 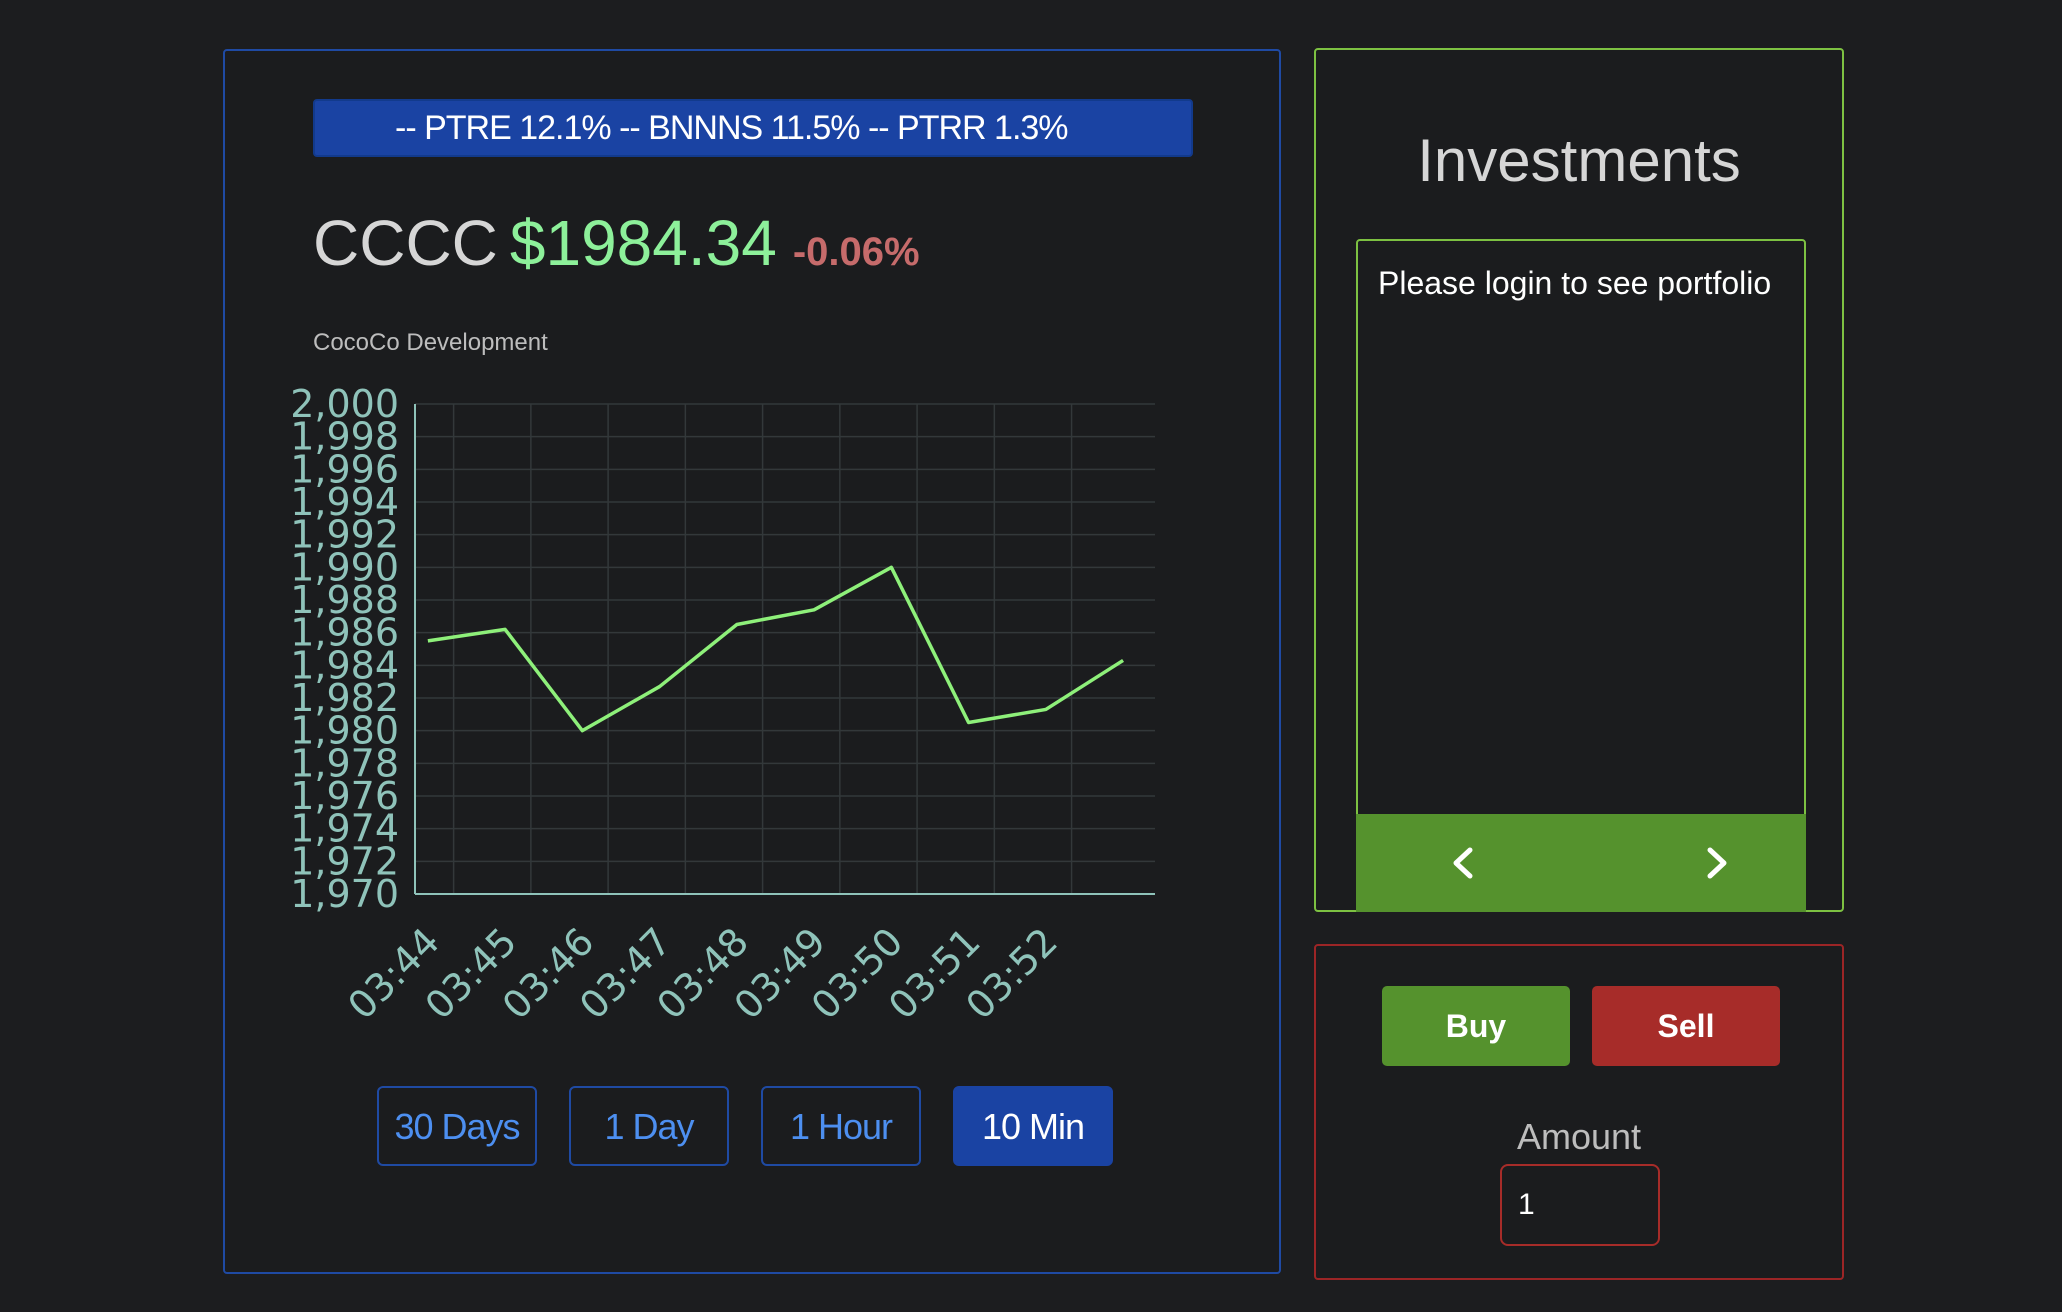 I want to click on range-button-10-min: 10 Min, so click(x=1033, y=1126).